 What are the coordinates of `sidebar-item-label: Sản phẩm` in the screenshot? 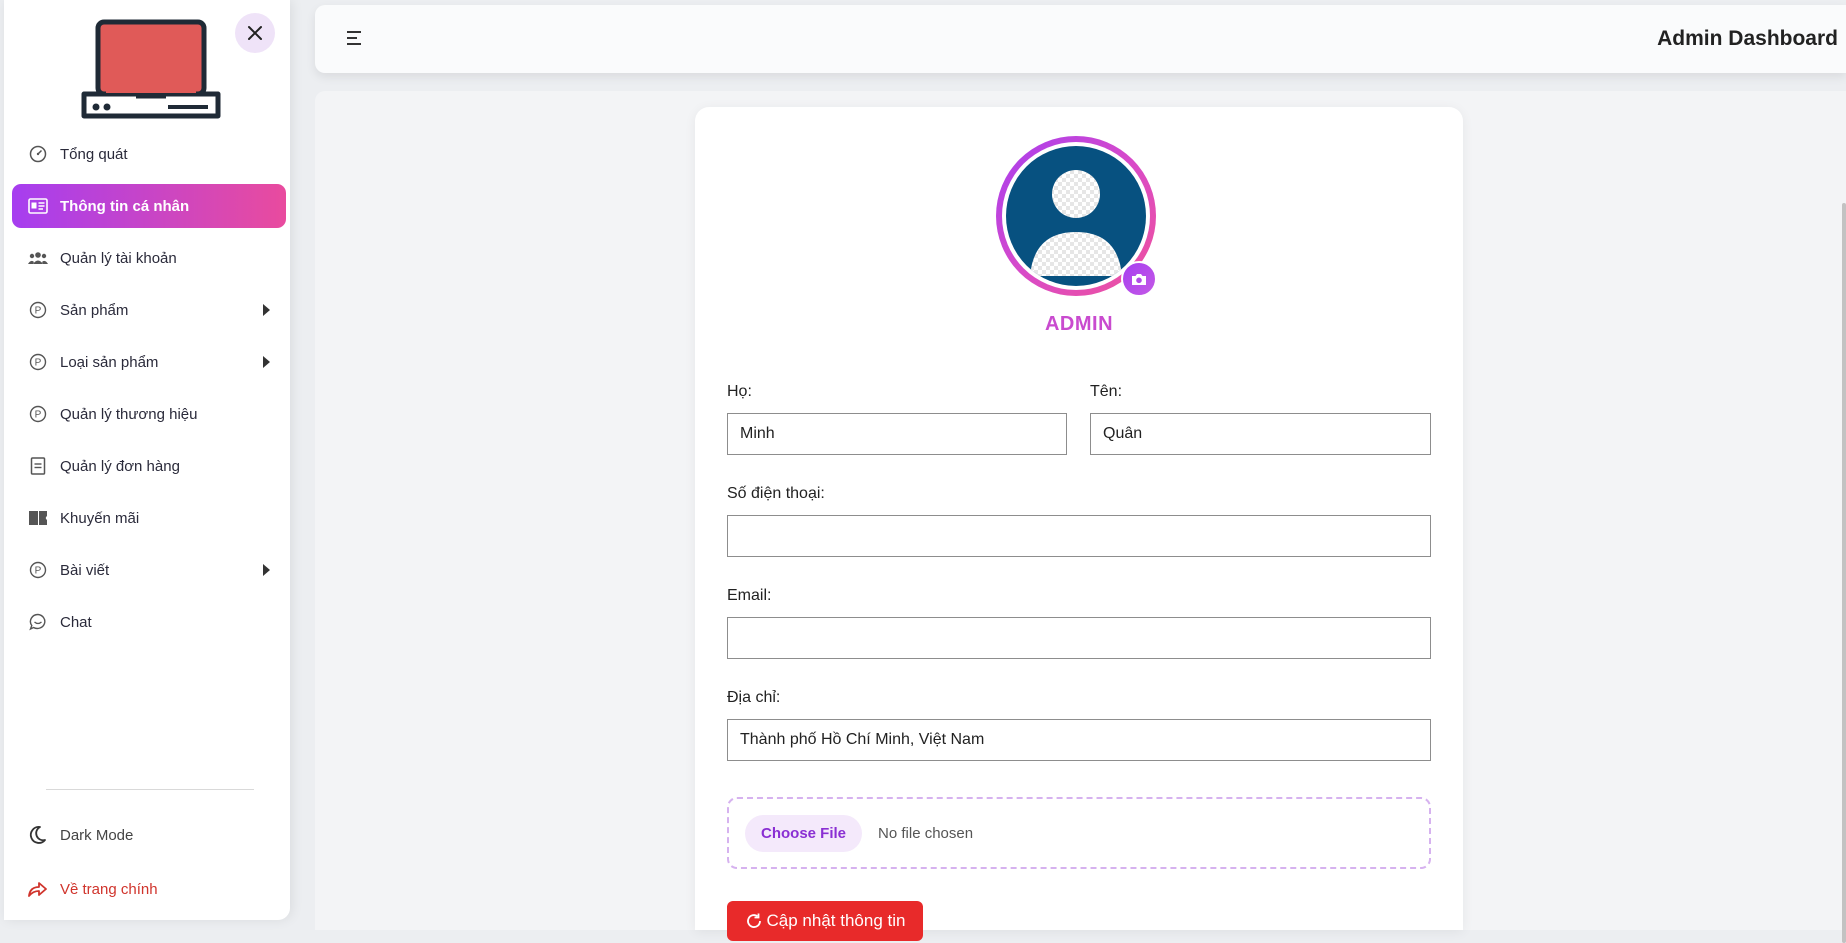 It's located at (94, 310).